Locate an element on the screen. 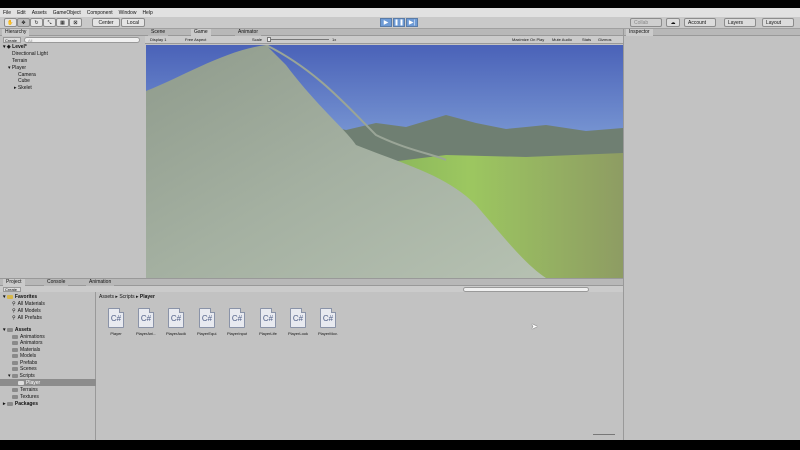 This screenshot has width=800, height=450. tab-console: Console is located at coordinates (56, 282).